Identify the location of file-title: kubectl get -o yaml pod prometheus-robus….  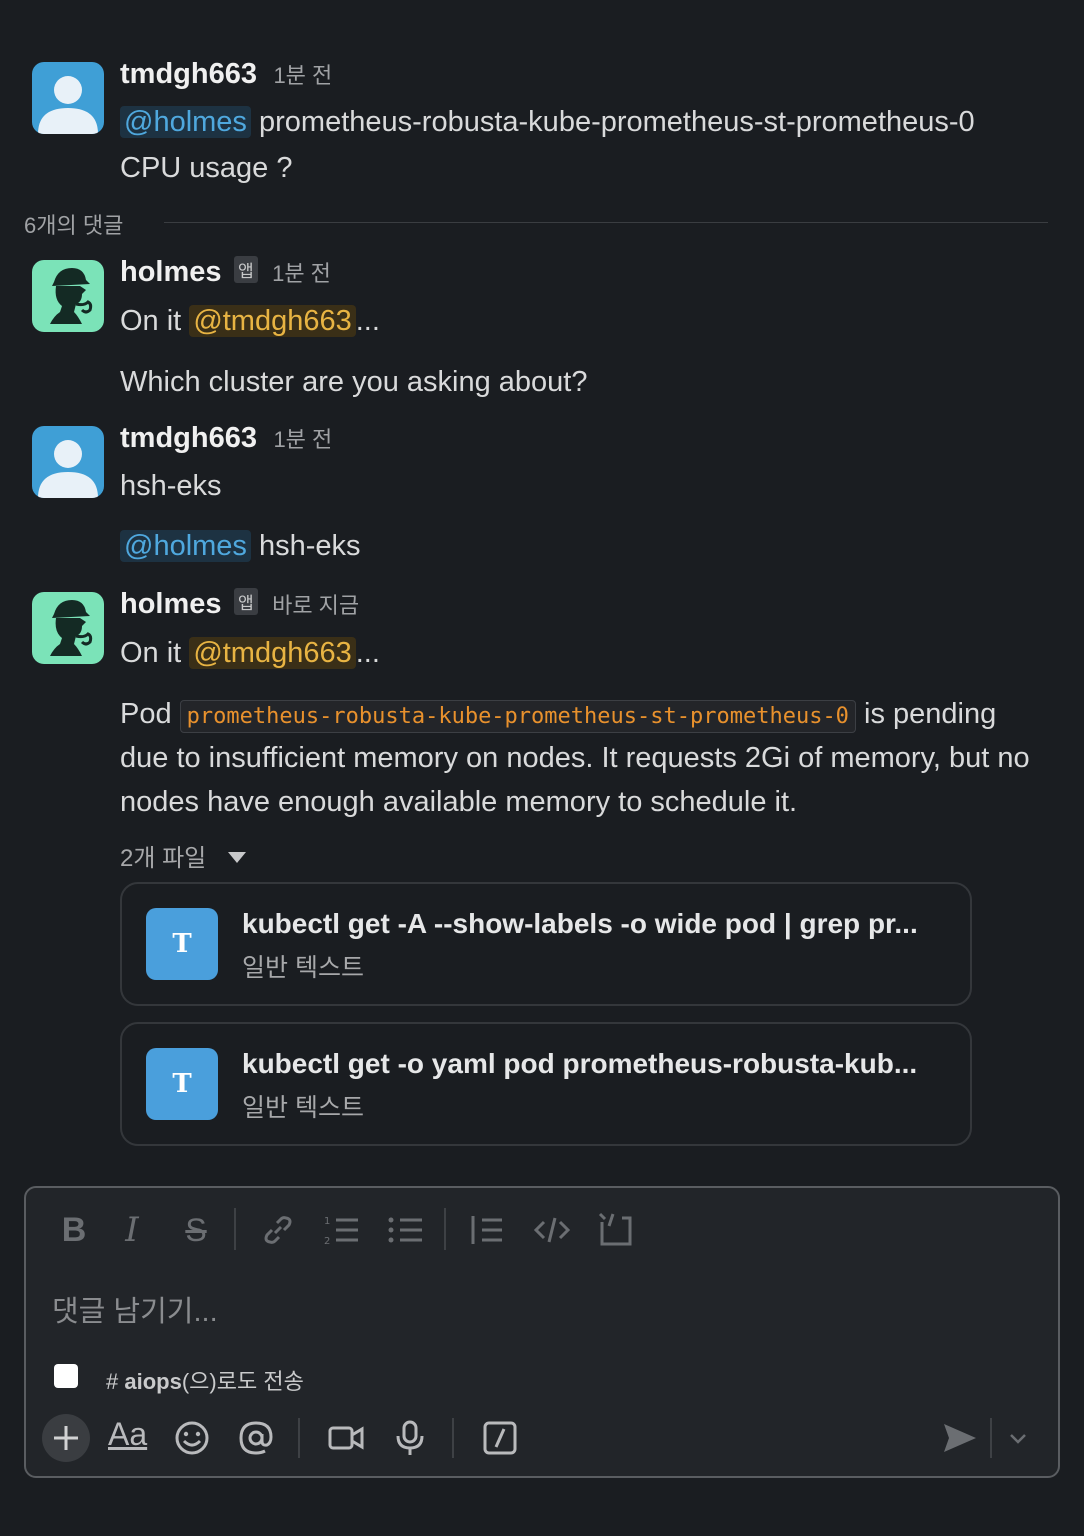
(580, 1063).